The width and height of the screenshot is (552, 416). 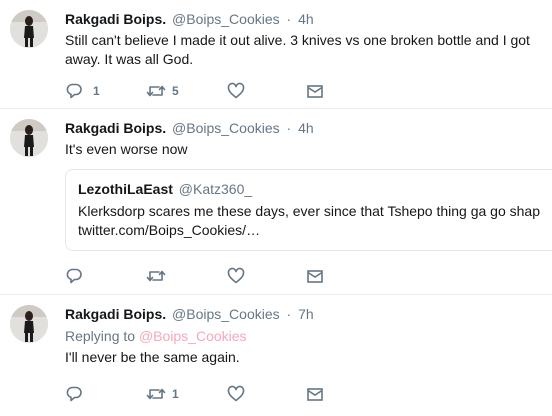 What do you see at coordinates (215, 91) in the screenshot?
I see `tweet-actions: 1 5` at bounding box center [215, 91].